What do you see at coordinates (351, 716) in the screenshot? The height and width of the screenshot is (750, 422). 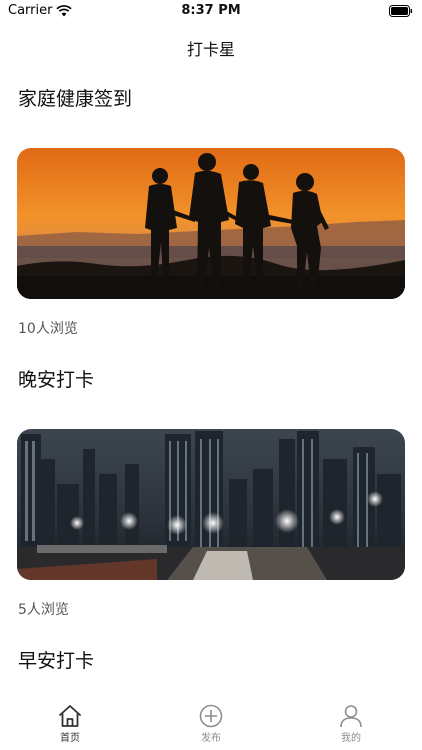 I see `person-icon` at bounding box center [351, 716].